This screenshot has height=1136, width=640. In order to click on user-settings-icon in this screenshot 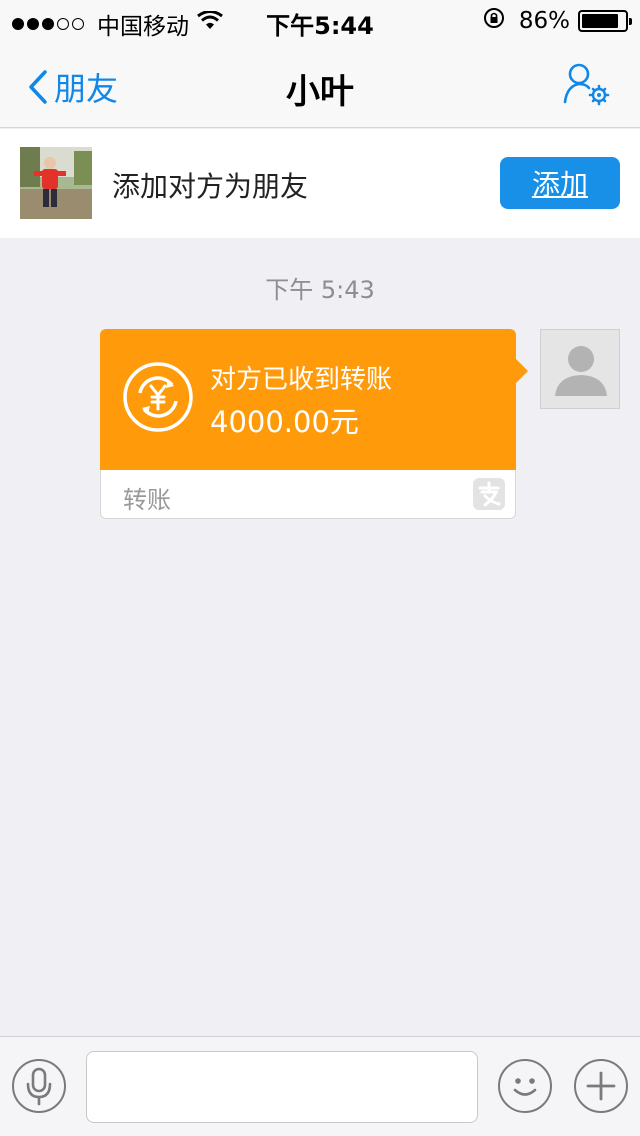, I will do `click(586, 86)`.